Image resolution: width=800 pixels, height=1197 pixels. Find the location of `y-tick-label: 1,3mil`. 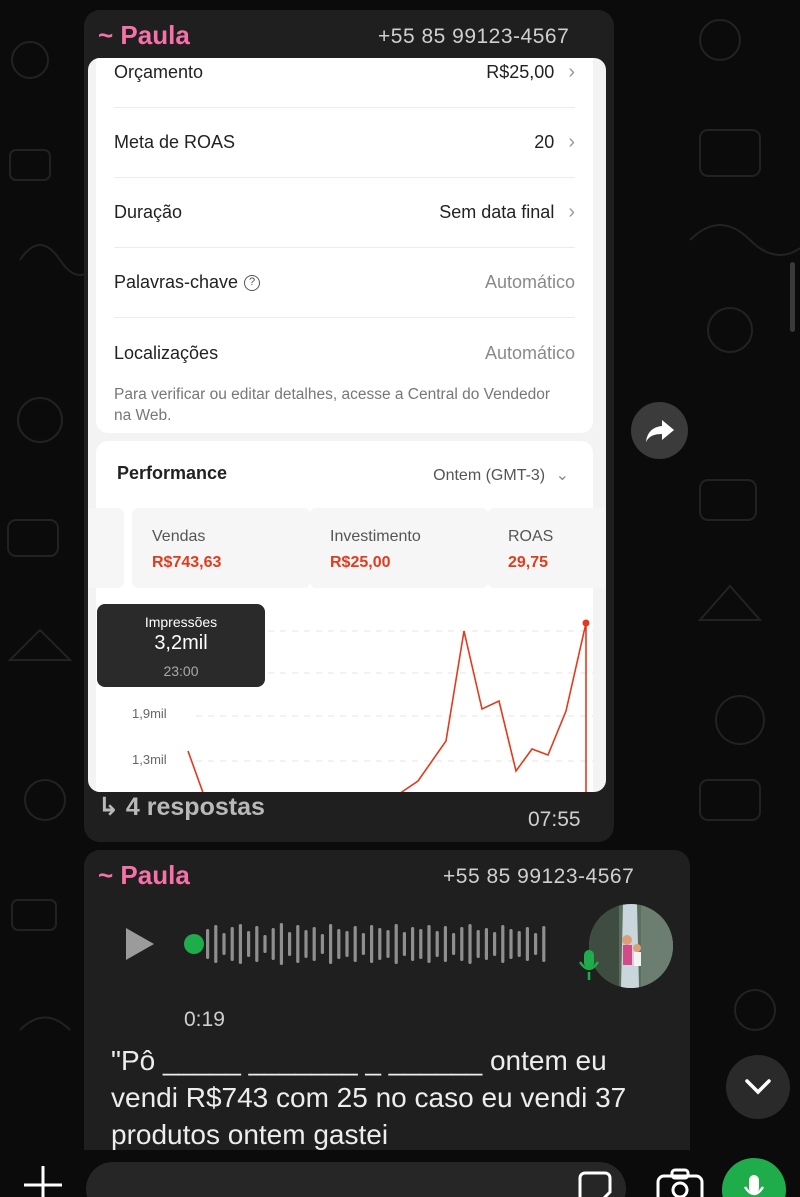

y-tick-label: 1,3mil is located at coordinates (149, 759).